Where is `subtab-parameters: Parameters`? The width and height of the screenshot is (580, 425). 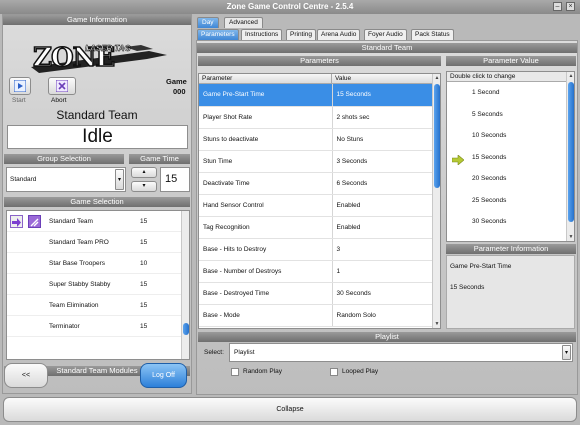
subtab-parameters: Parameters is located at coordinates (218, 34).